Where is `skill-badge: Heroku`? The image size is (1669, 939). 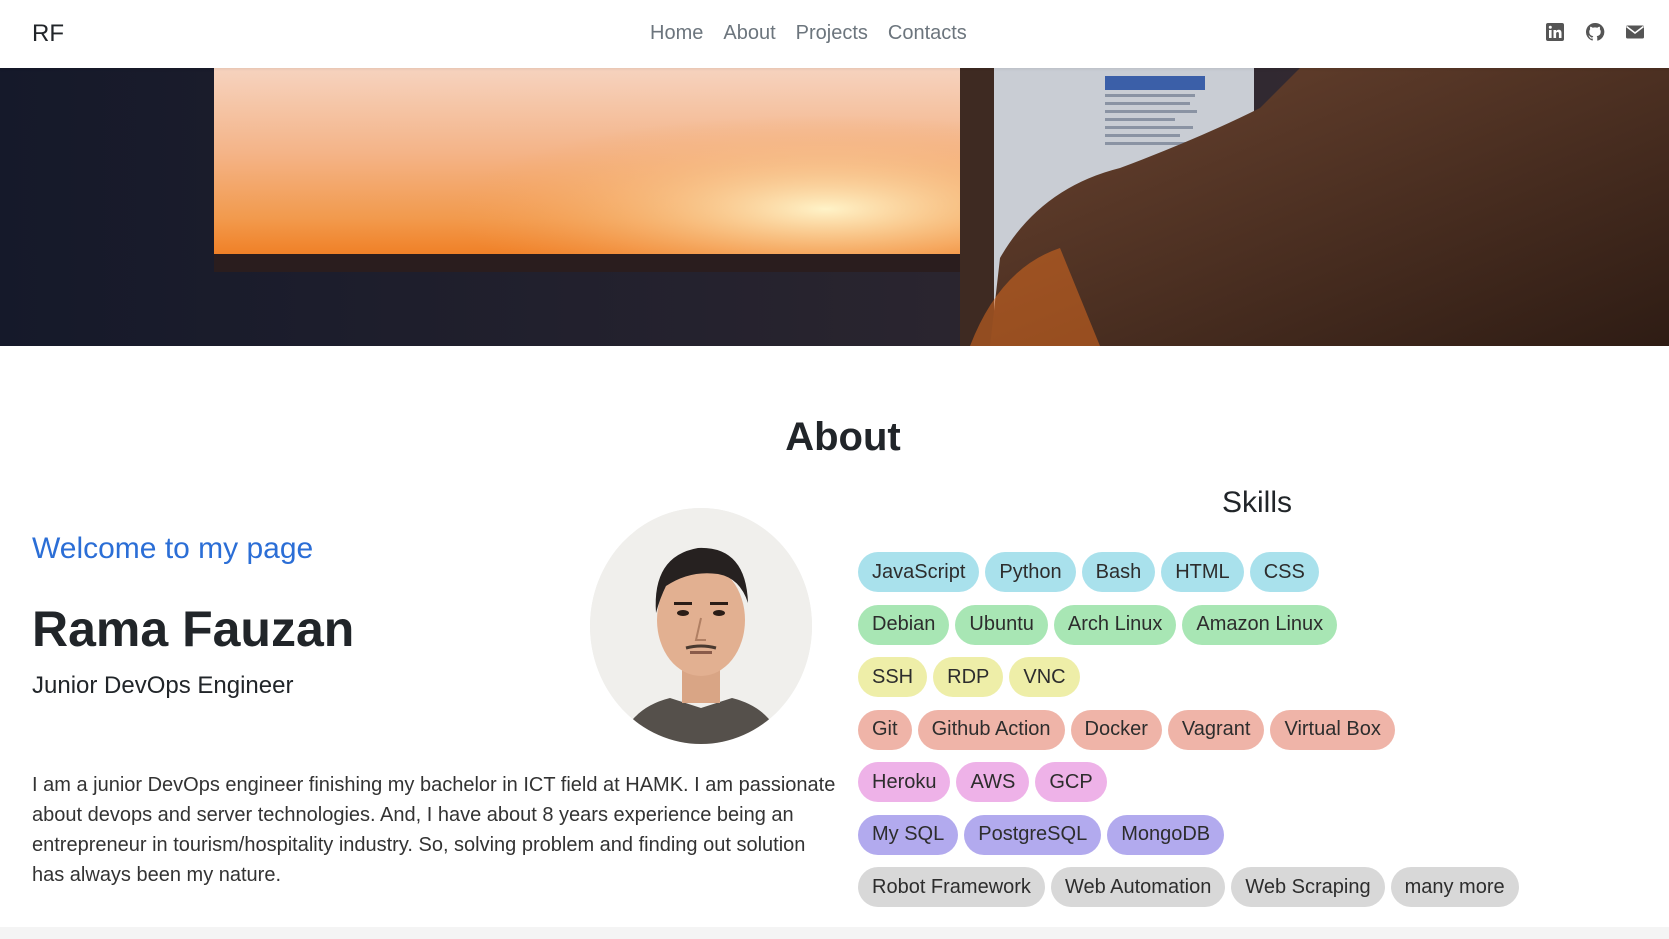
skill-badge: Heroku is located at coordinates (904, 782).